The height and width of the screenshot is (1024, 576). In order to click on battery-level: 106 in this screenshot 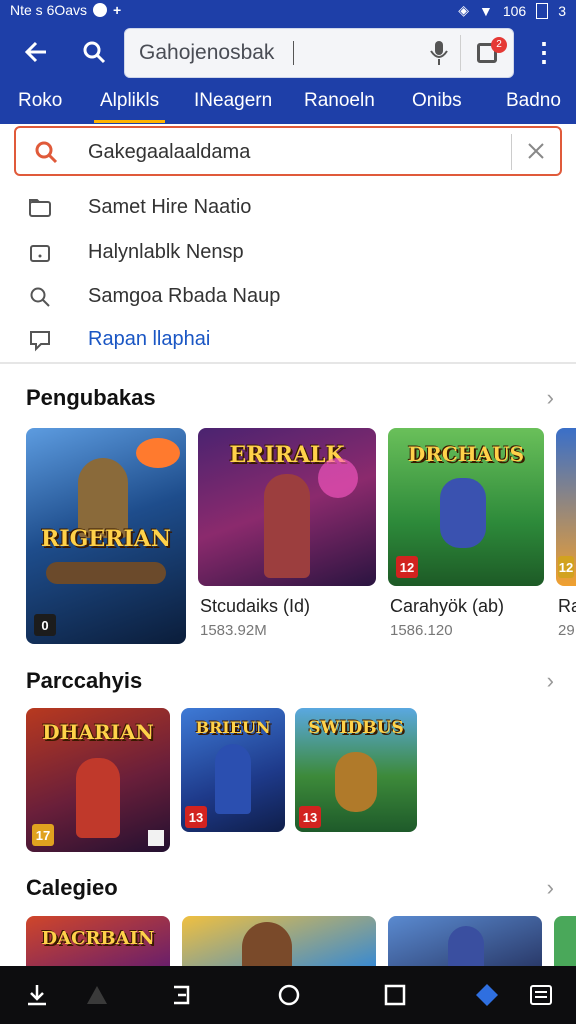, I will do `click(514, 10)`.